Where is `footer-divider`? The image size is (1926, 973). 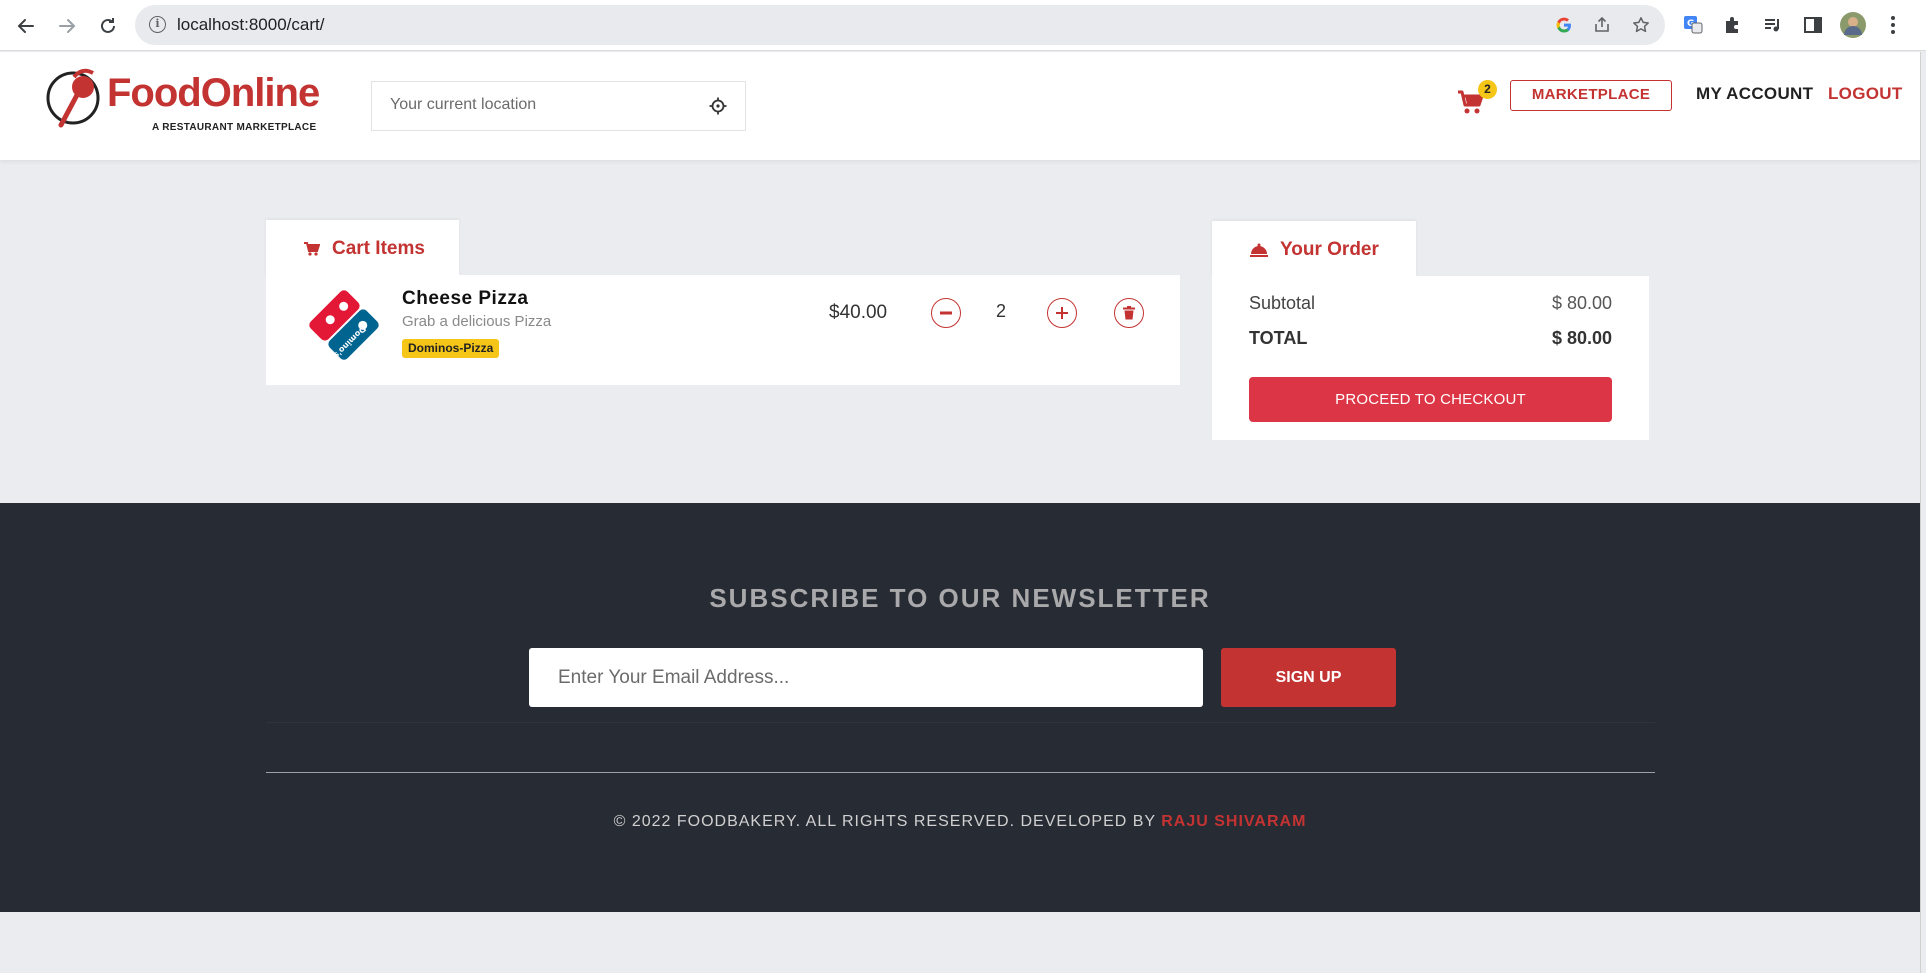 footer-divider is located at coordinates (960, 772).